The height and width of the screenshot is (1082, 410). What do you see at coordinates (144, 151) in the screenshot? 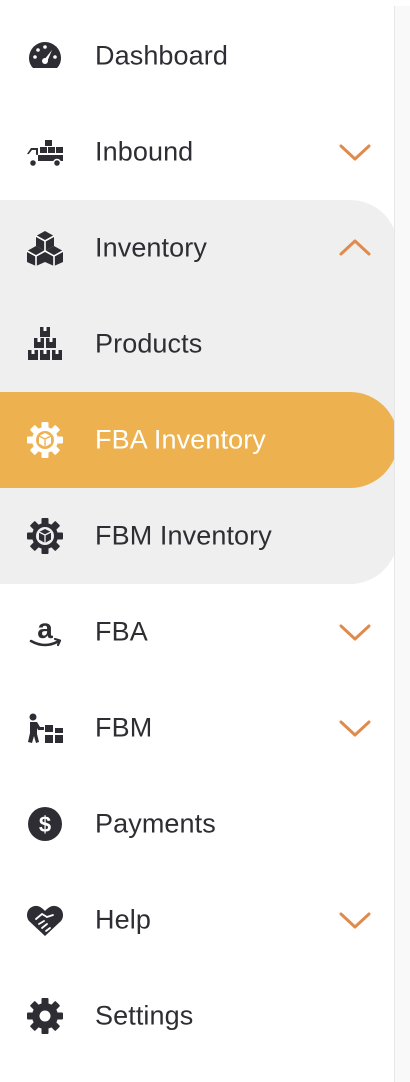
I see `sidebar-item-label: Inbound` at bounding box center [144, 151].